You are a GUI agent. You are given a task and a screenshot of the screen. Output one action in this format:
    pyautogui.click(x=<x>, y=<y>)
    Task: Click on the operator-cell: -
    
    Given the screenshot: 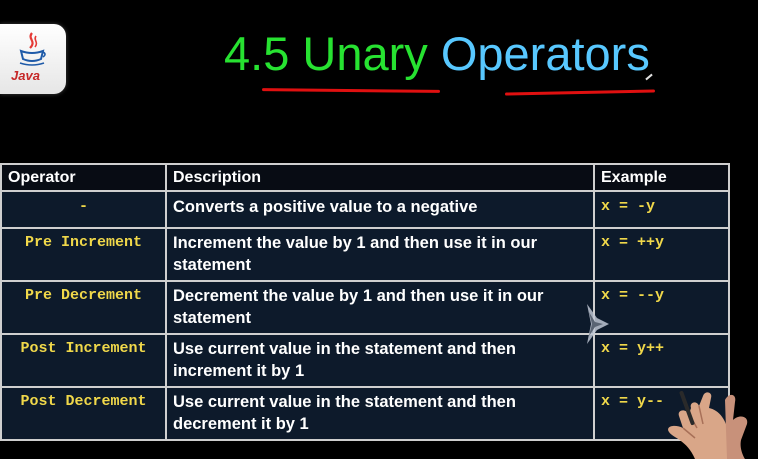 What is the action you would take?
    pyautogui.click(x=83, y=209)
    